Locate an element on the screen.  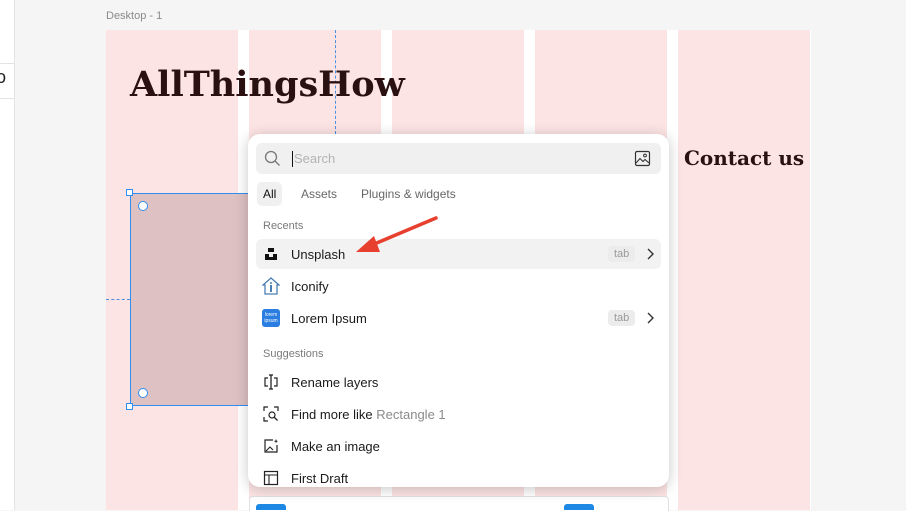
item-label-target: Rectangle 1 is located at coordinates (411, 414).